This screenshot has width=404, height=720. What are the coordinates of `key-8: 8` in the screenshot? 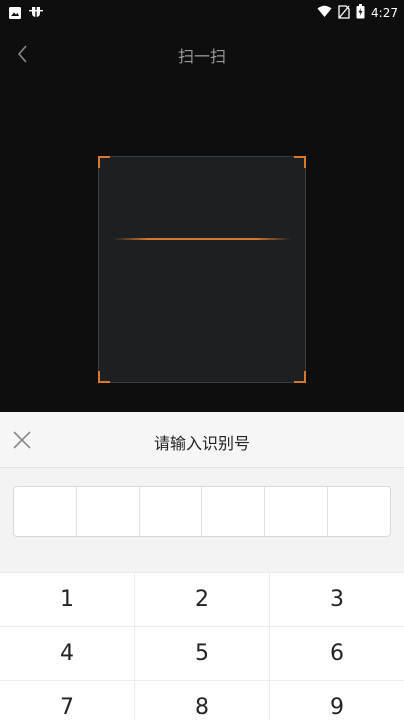 It's located at (202, 700).